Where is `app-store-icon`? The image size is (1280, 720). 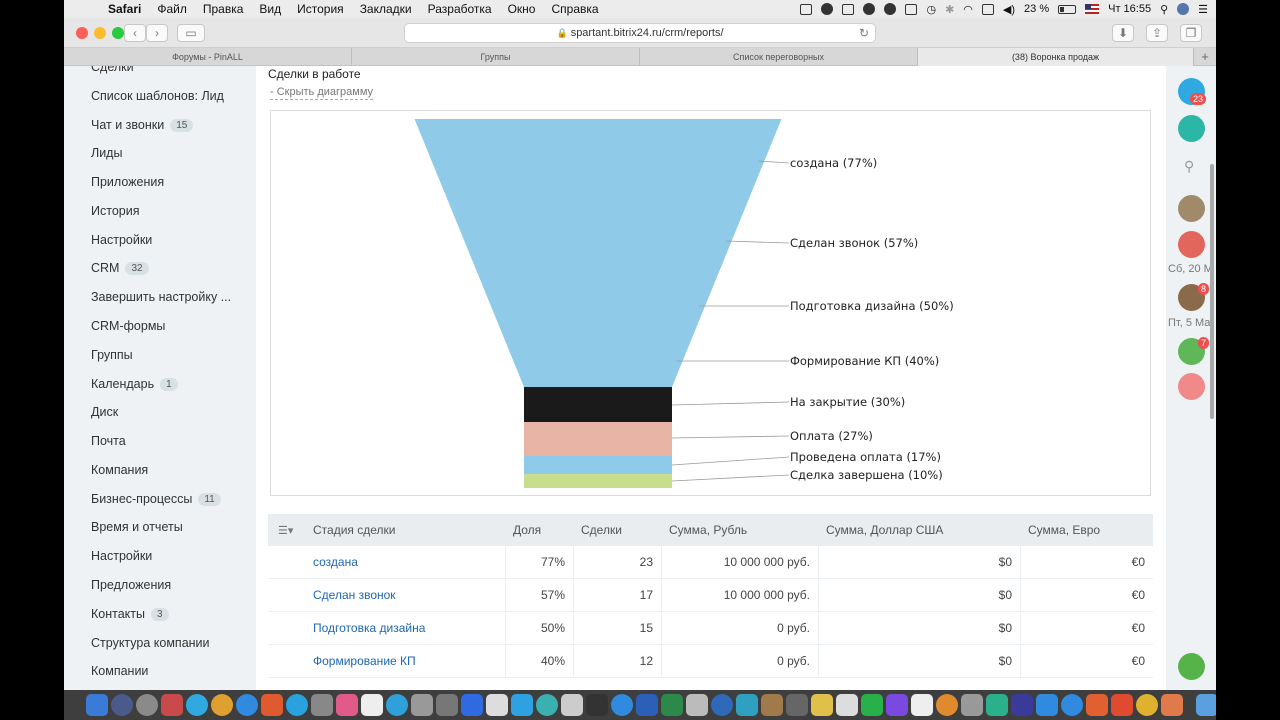 app-store-icon is located at coordinates (1072, 705).